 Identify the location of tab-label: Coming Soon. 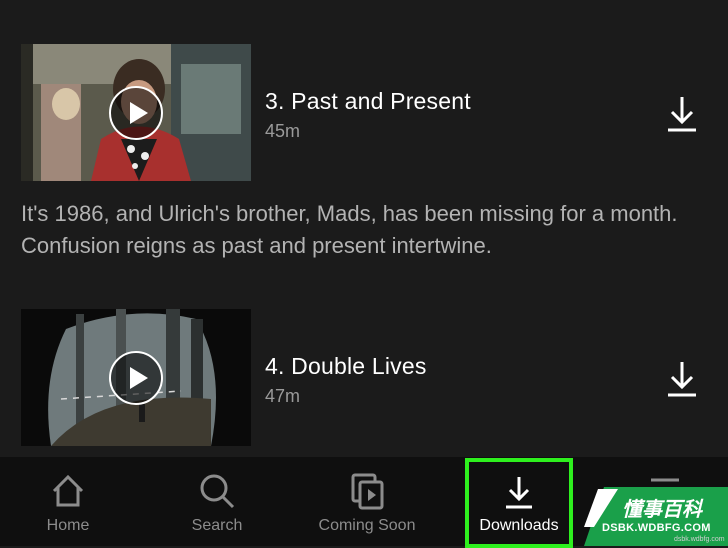
(367, 525).